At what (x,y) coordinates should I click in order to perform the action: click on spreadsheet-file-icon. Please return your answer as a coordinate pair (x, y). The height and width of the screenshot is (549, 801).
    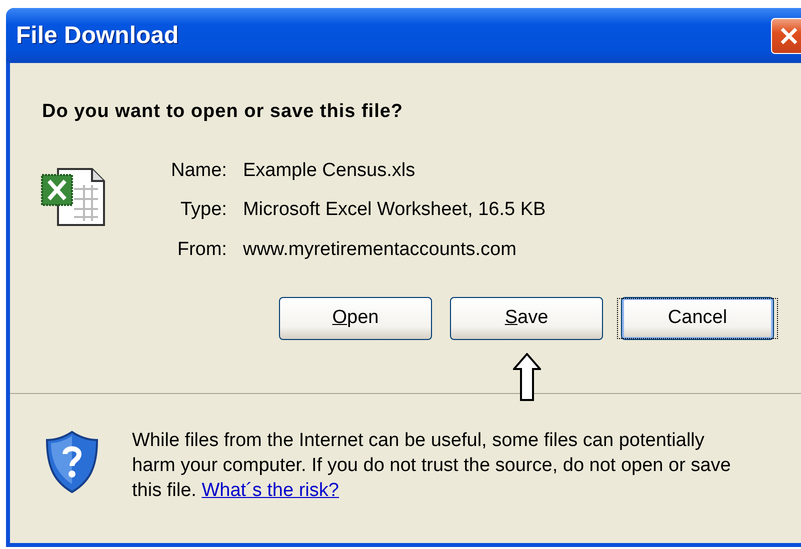
    Looking at the image, I should click on (73, 196).